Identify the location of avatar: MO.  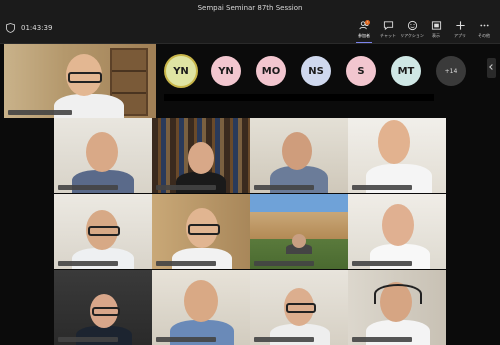
(271, 71).